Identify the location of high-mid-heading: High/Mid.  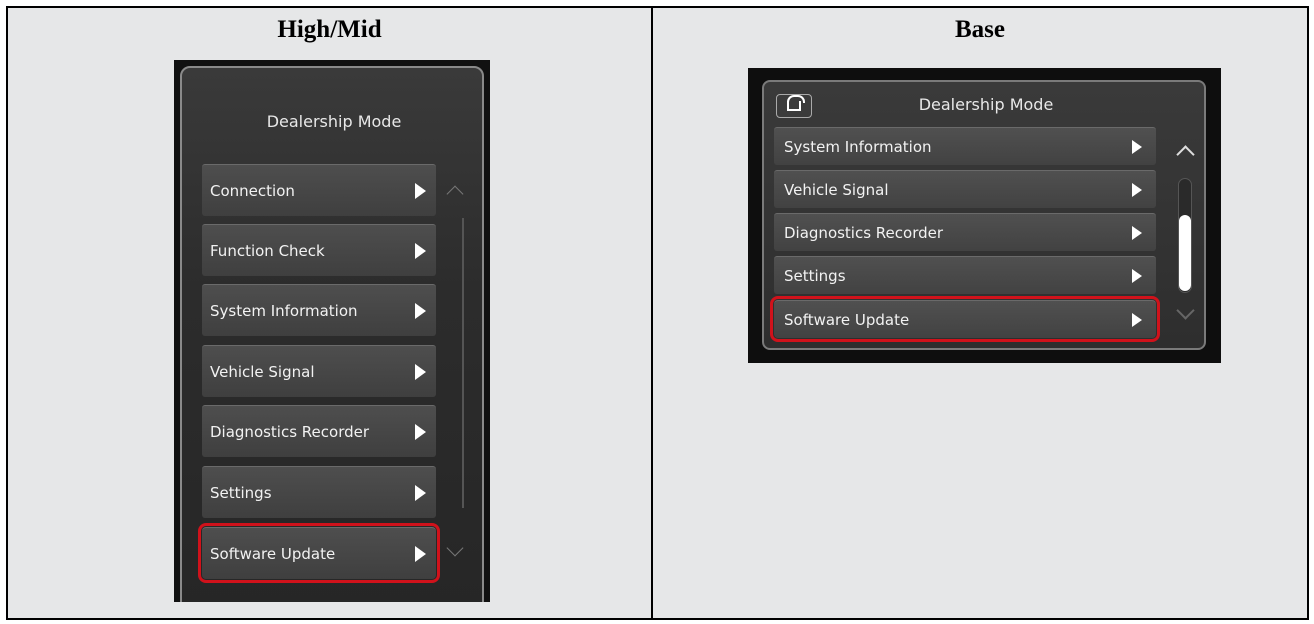
(329, 29).